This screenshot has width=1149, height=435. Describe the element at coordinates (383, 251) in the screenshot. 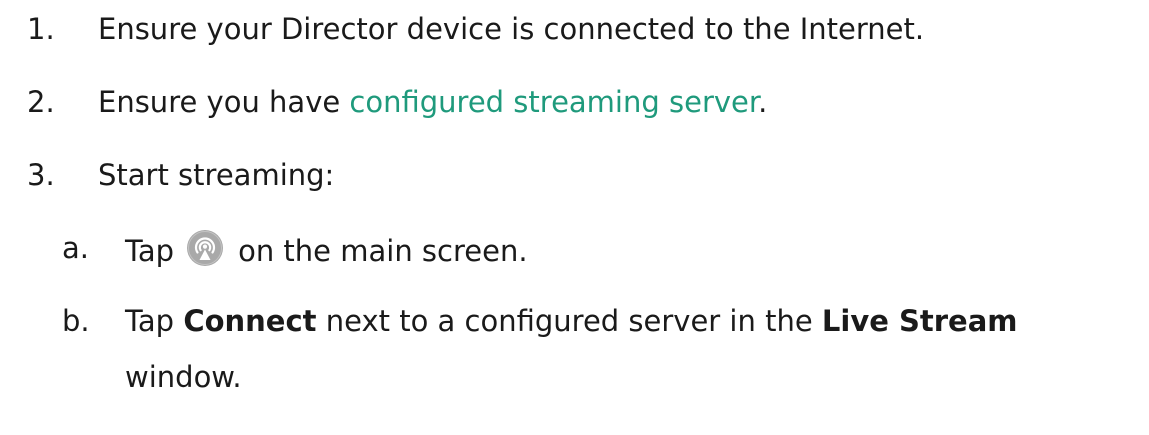

I see `substep-text-after: on the main screen.` at that location.